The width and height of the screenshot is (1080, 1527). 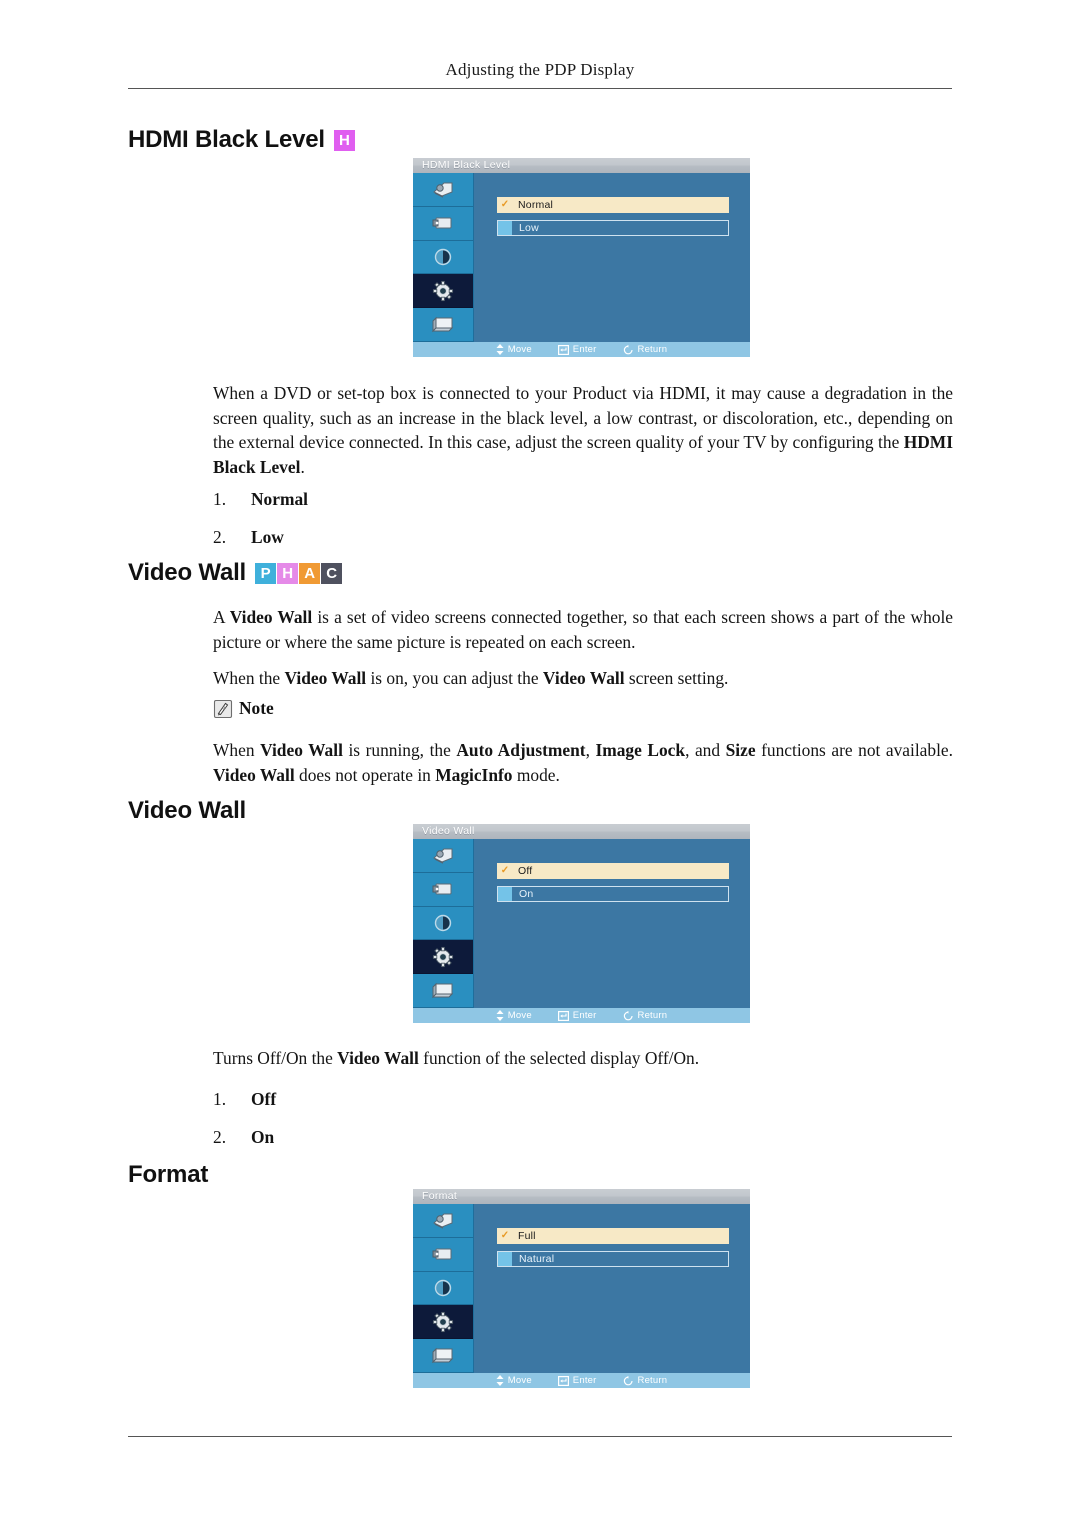 I want to click on osd-option-row-selected: ✓ Off, so click(x=613, y=871).